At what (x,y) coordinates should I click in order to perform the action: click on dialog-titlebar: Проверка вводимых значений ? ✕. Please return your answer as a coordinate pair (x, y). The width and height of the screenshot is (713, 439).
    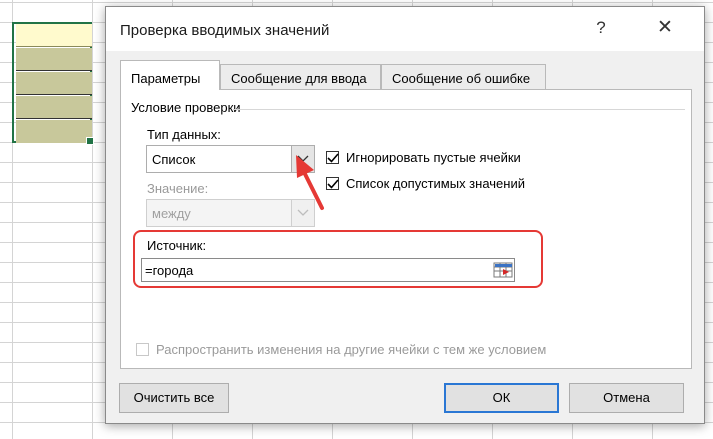
    Looking at the image, I should click on (405, 29).